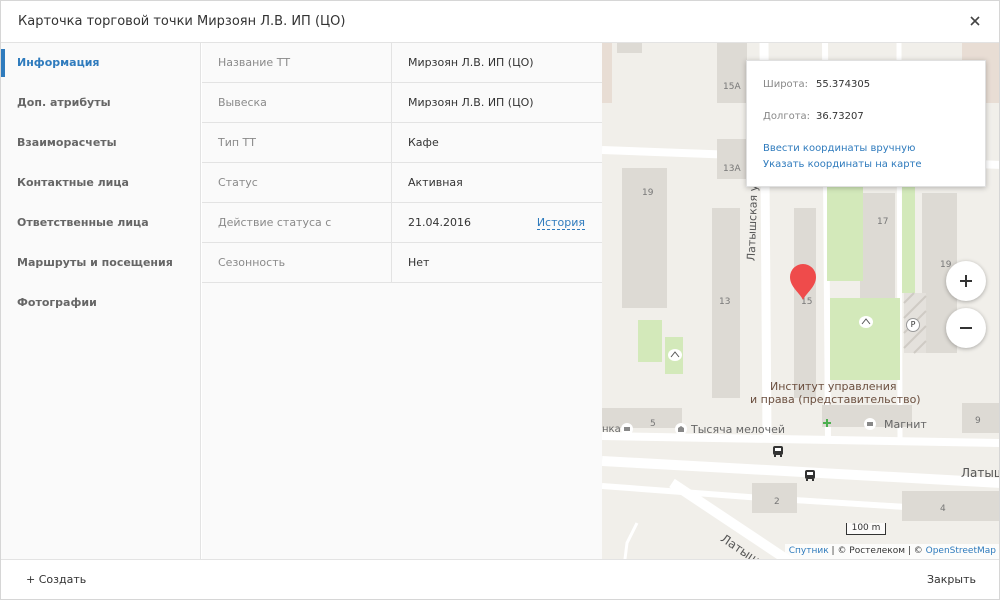 Image resolution: width=1000 pixels, height=600 pixels. What do you see at coordinates (237, 142) in the screenshot?
I see `row-label: Тип ТТ` at bounding box center [237, 142].